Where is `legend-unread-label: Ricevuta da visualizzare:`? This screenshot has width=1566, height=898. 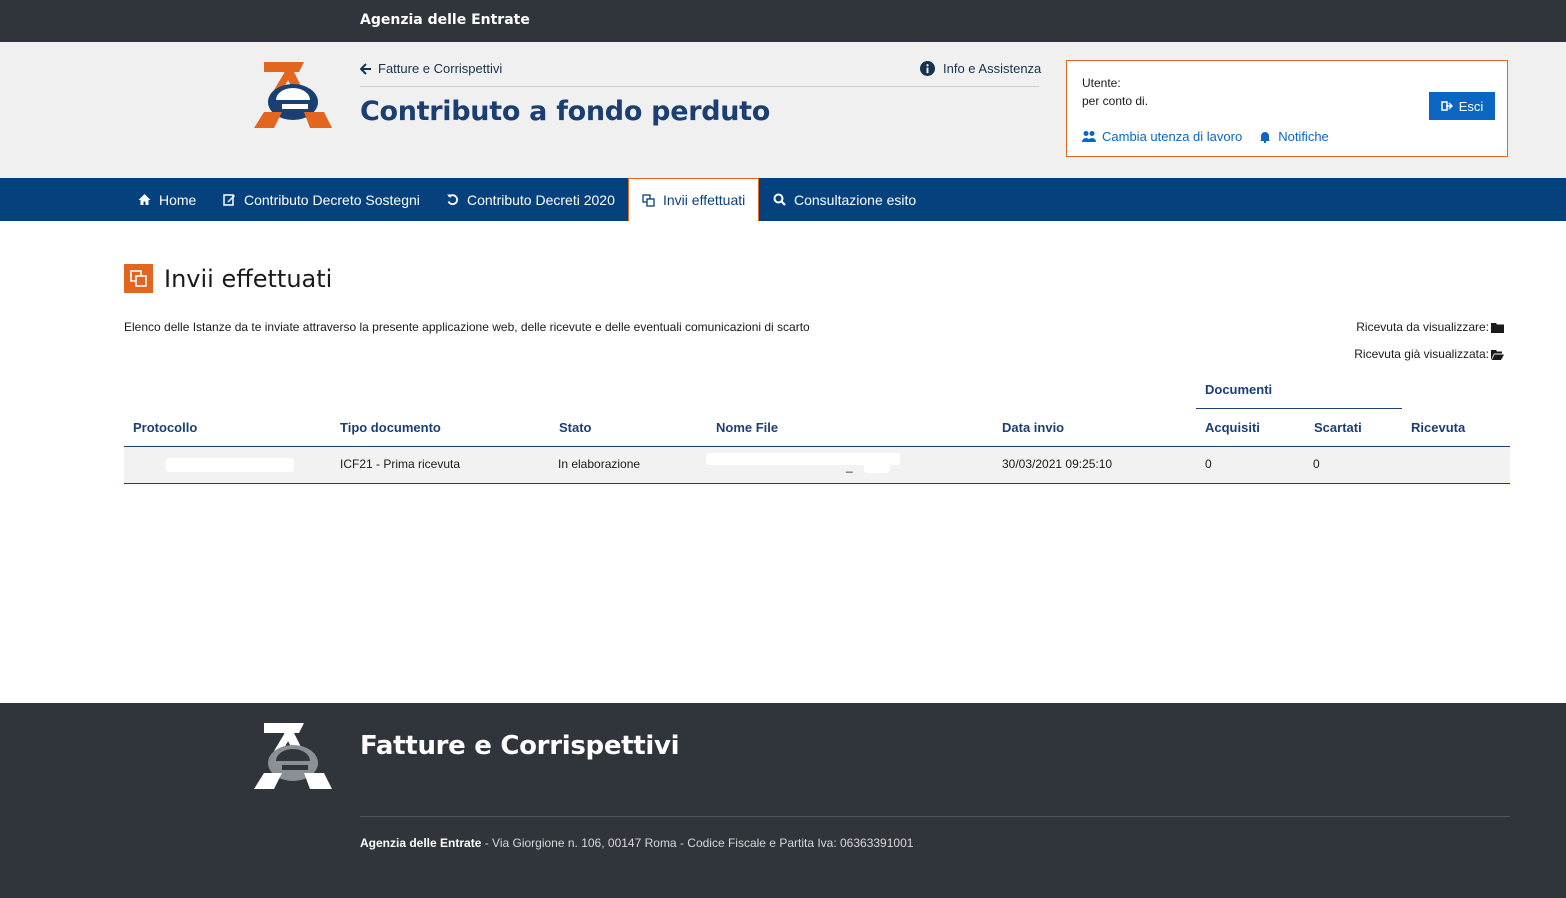
legend-unread-label: Ricevuta da visualizzare: is located at coordinates (1422, 327).